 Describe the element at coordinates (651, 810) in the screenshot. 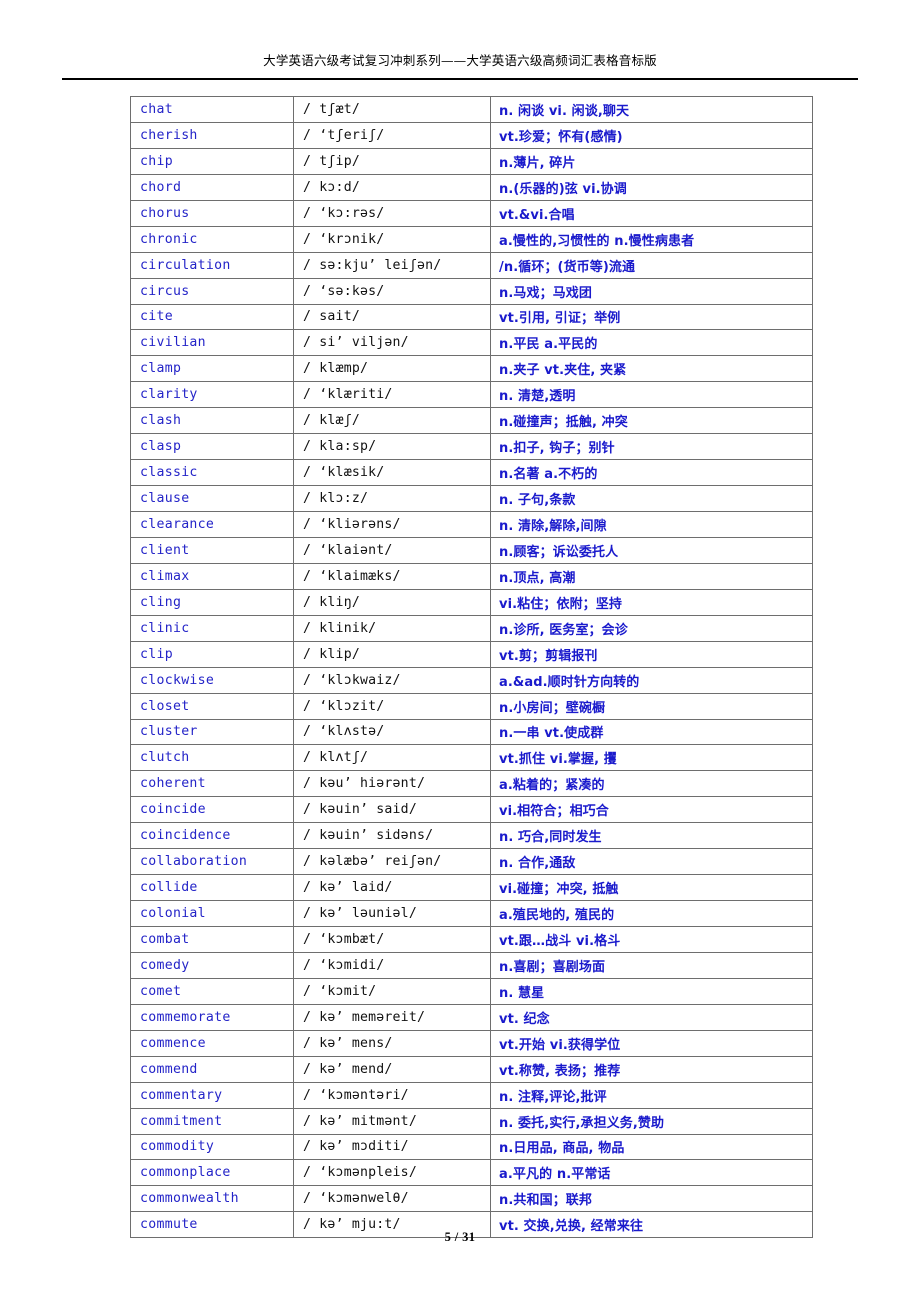

I see `definition-cell: vi.相符合；相巧合` at that location.